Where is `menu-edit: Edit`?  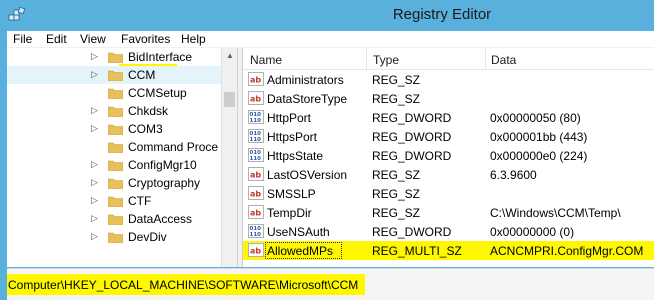 menu-edit: Edit is located at coordinates (56, 39).